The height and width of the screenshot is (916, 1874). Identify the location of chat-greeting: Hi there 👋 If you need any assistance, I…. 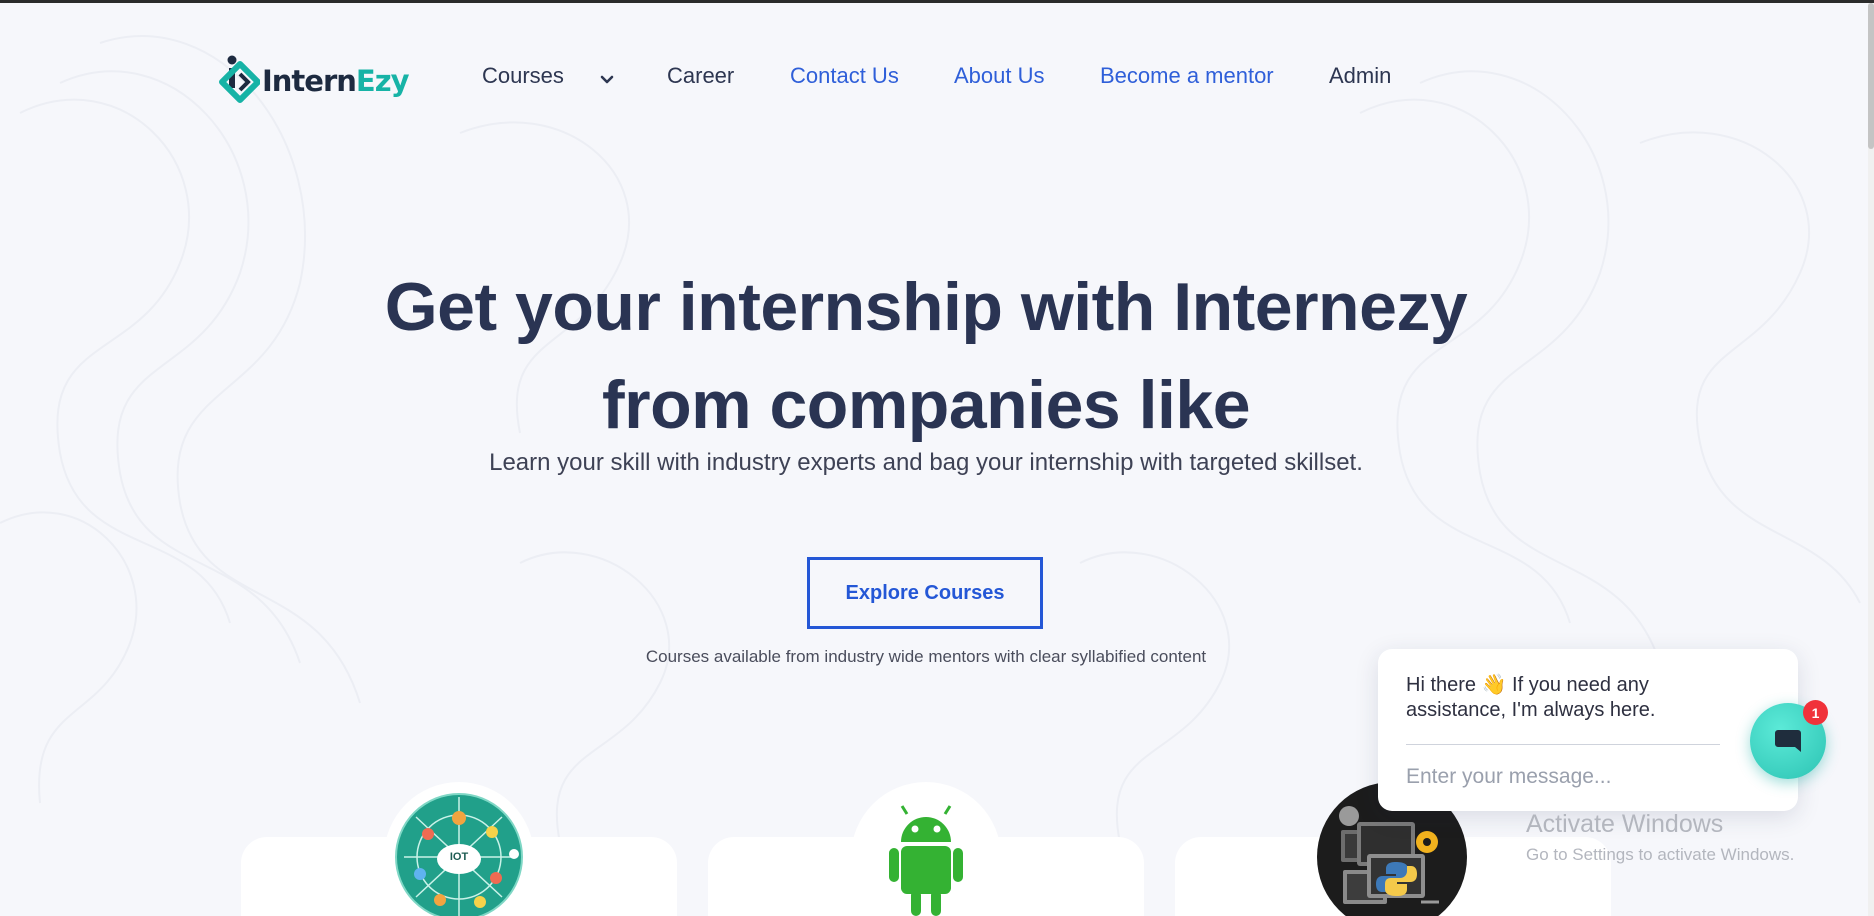
(1531, 697).